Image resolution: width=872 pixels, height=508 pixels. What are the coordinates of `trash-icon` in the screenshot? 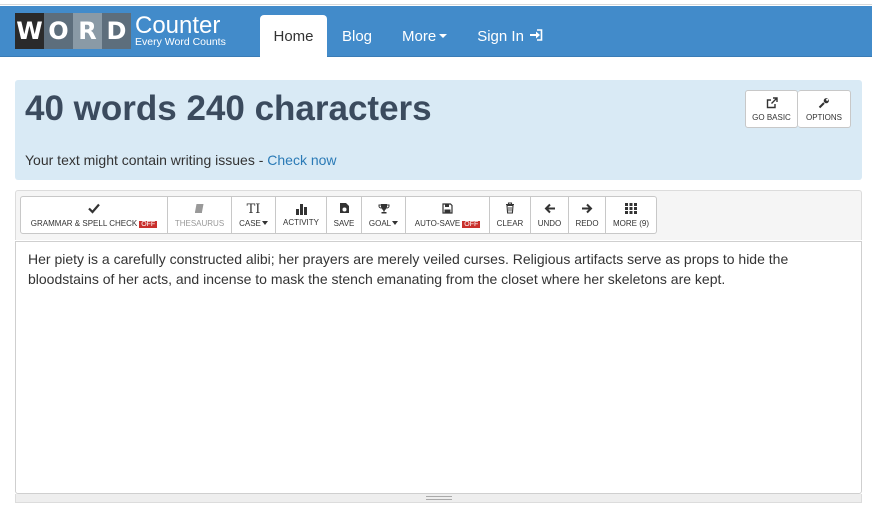 It's located at (510, 209).